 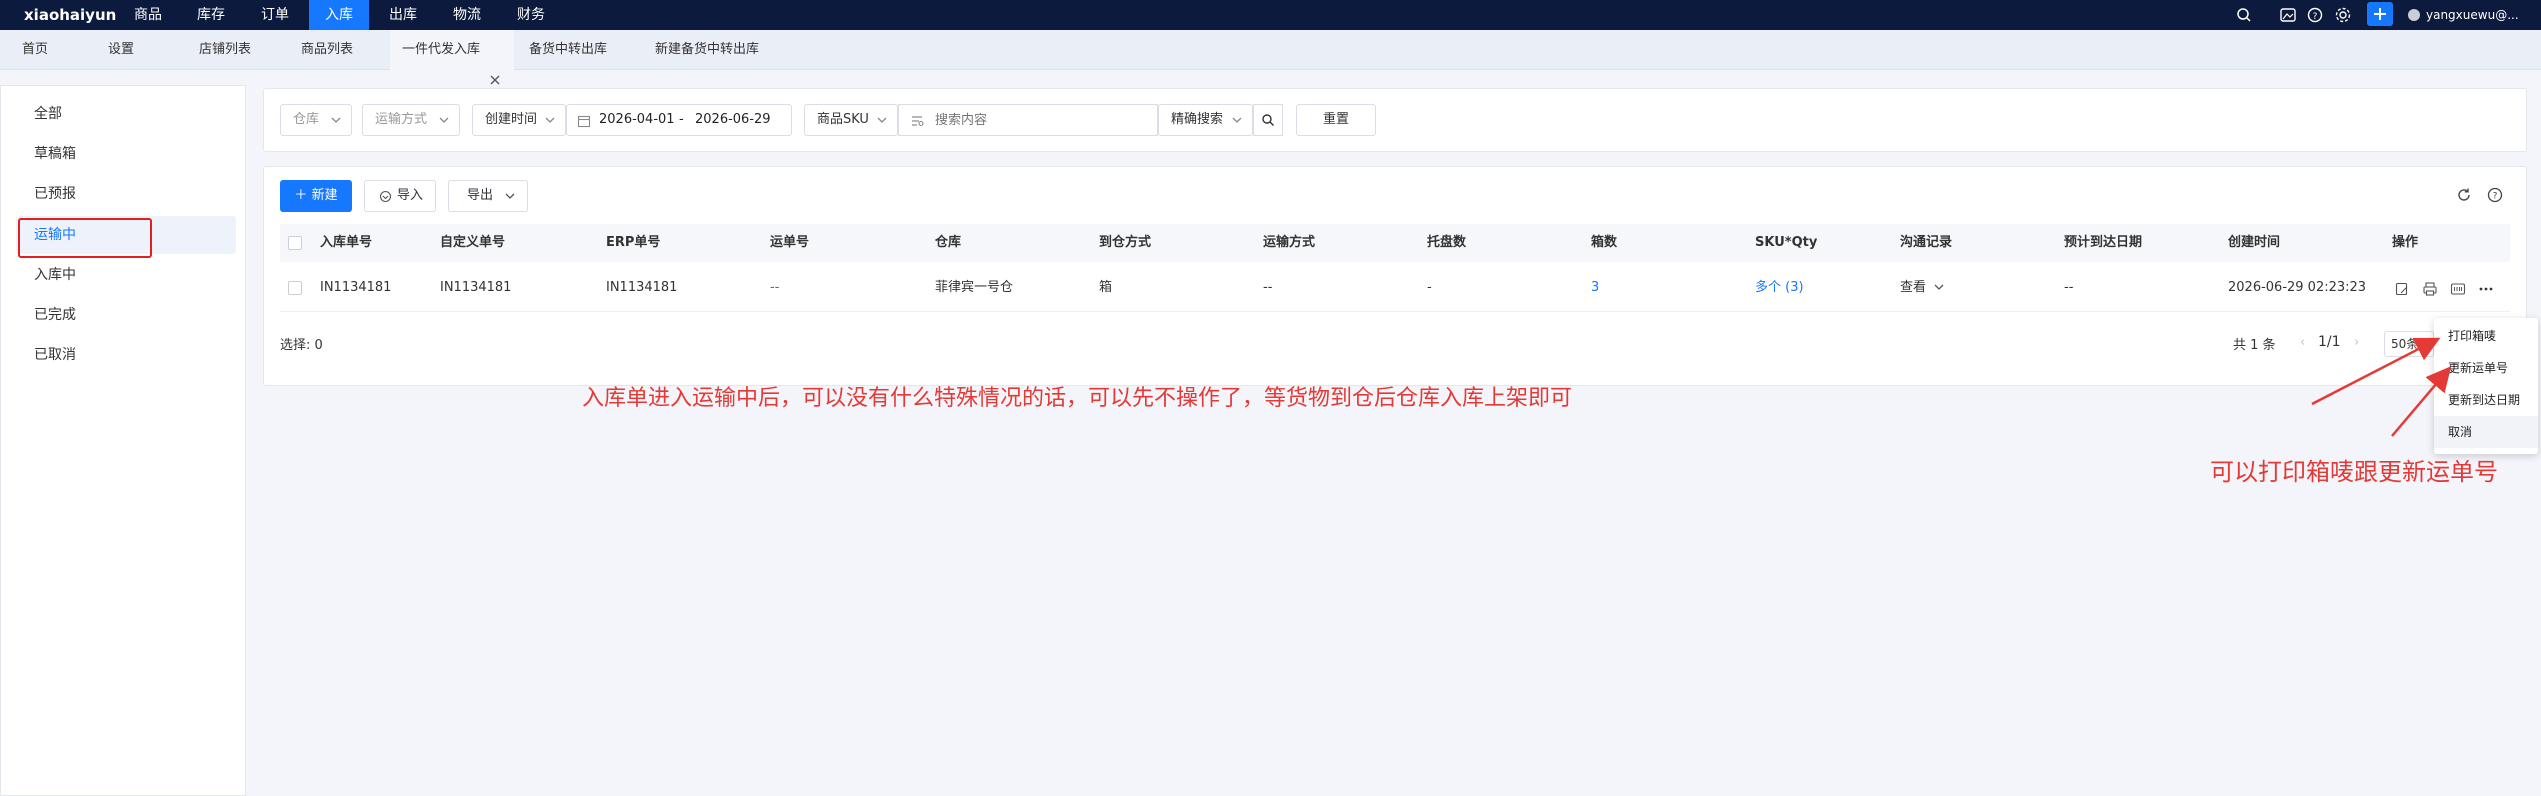 What do you see at coordinates (2302, 342) in the screenshot?
I see `prev-page-icon: ‹` at bounding box center [2302, 342].